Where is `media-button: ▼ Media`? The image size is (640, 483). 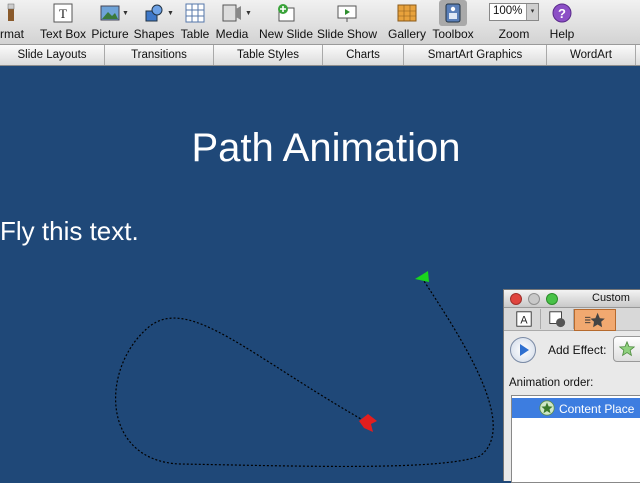
media-button: ▼ Media is located at coordinates (233, 22).